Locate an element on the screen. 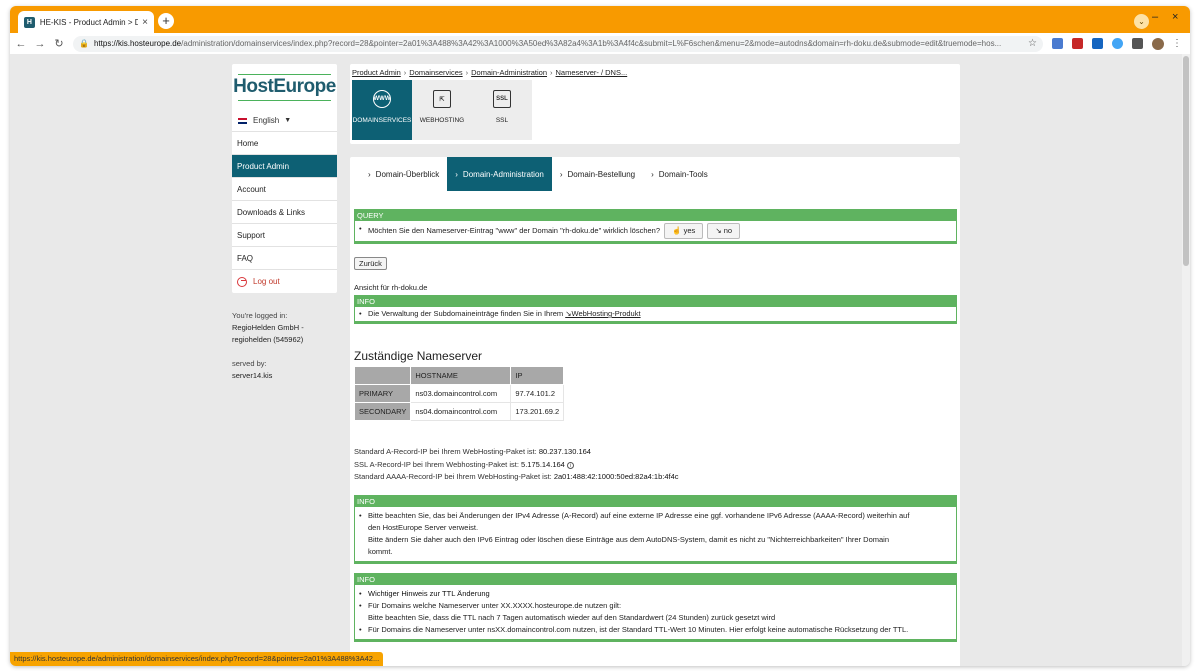 The height and width of the screenshot is (671, 1200). tab-domain-administration: › Domain-Administration is located at coordinates (499, 174).